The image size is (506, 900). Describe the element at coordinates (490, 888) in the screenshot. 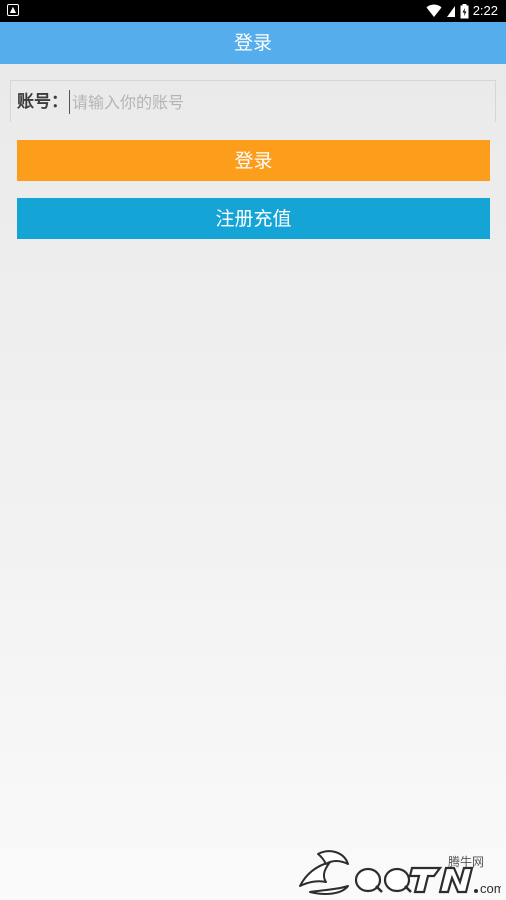

I see `svg-text: com` at that location.